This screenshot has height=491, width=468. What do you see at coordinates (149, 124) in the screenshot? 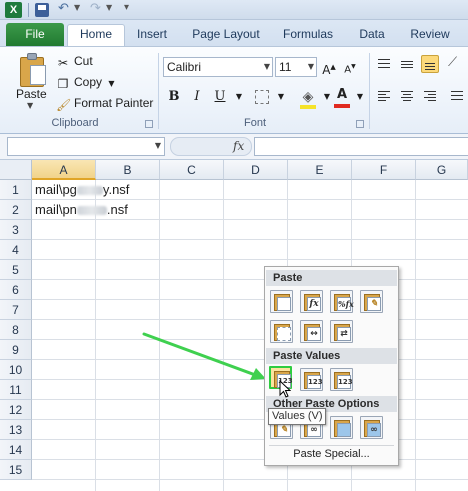
I see `clipboard-launcher-icon` at bounding box center [149, 124].